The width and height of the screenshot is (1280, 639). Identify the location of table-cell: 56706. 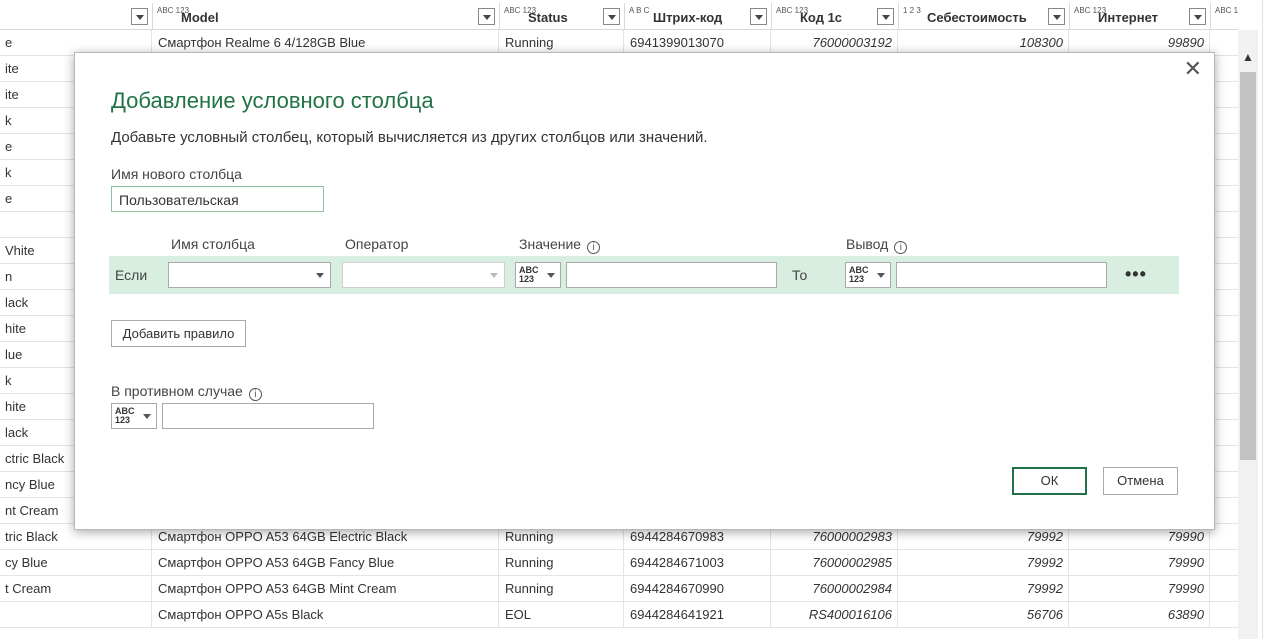
(984, 615).